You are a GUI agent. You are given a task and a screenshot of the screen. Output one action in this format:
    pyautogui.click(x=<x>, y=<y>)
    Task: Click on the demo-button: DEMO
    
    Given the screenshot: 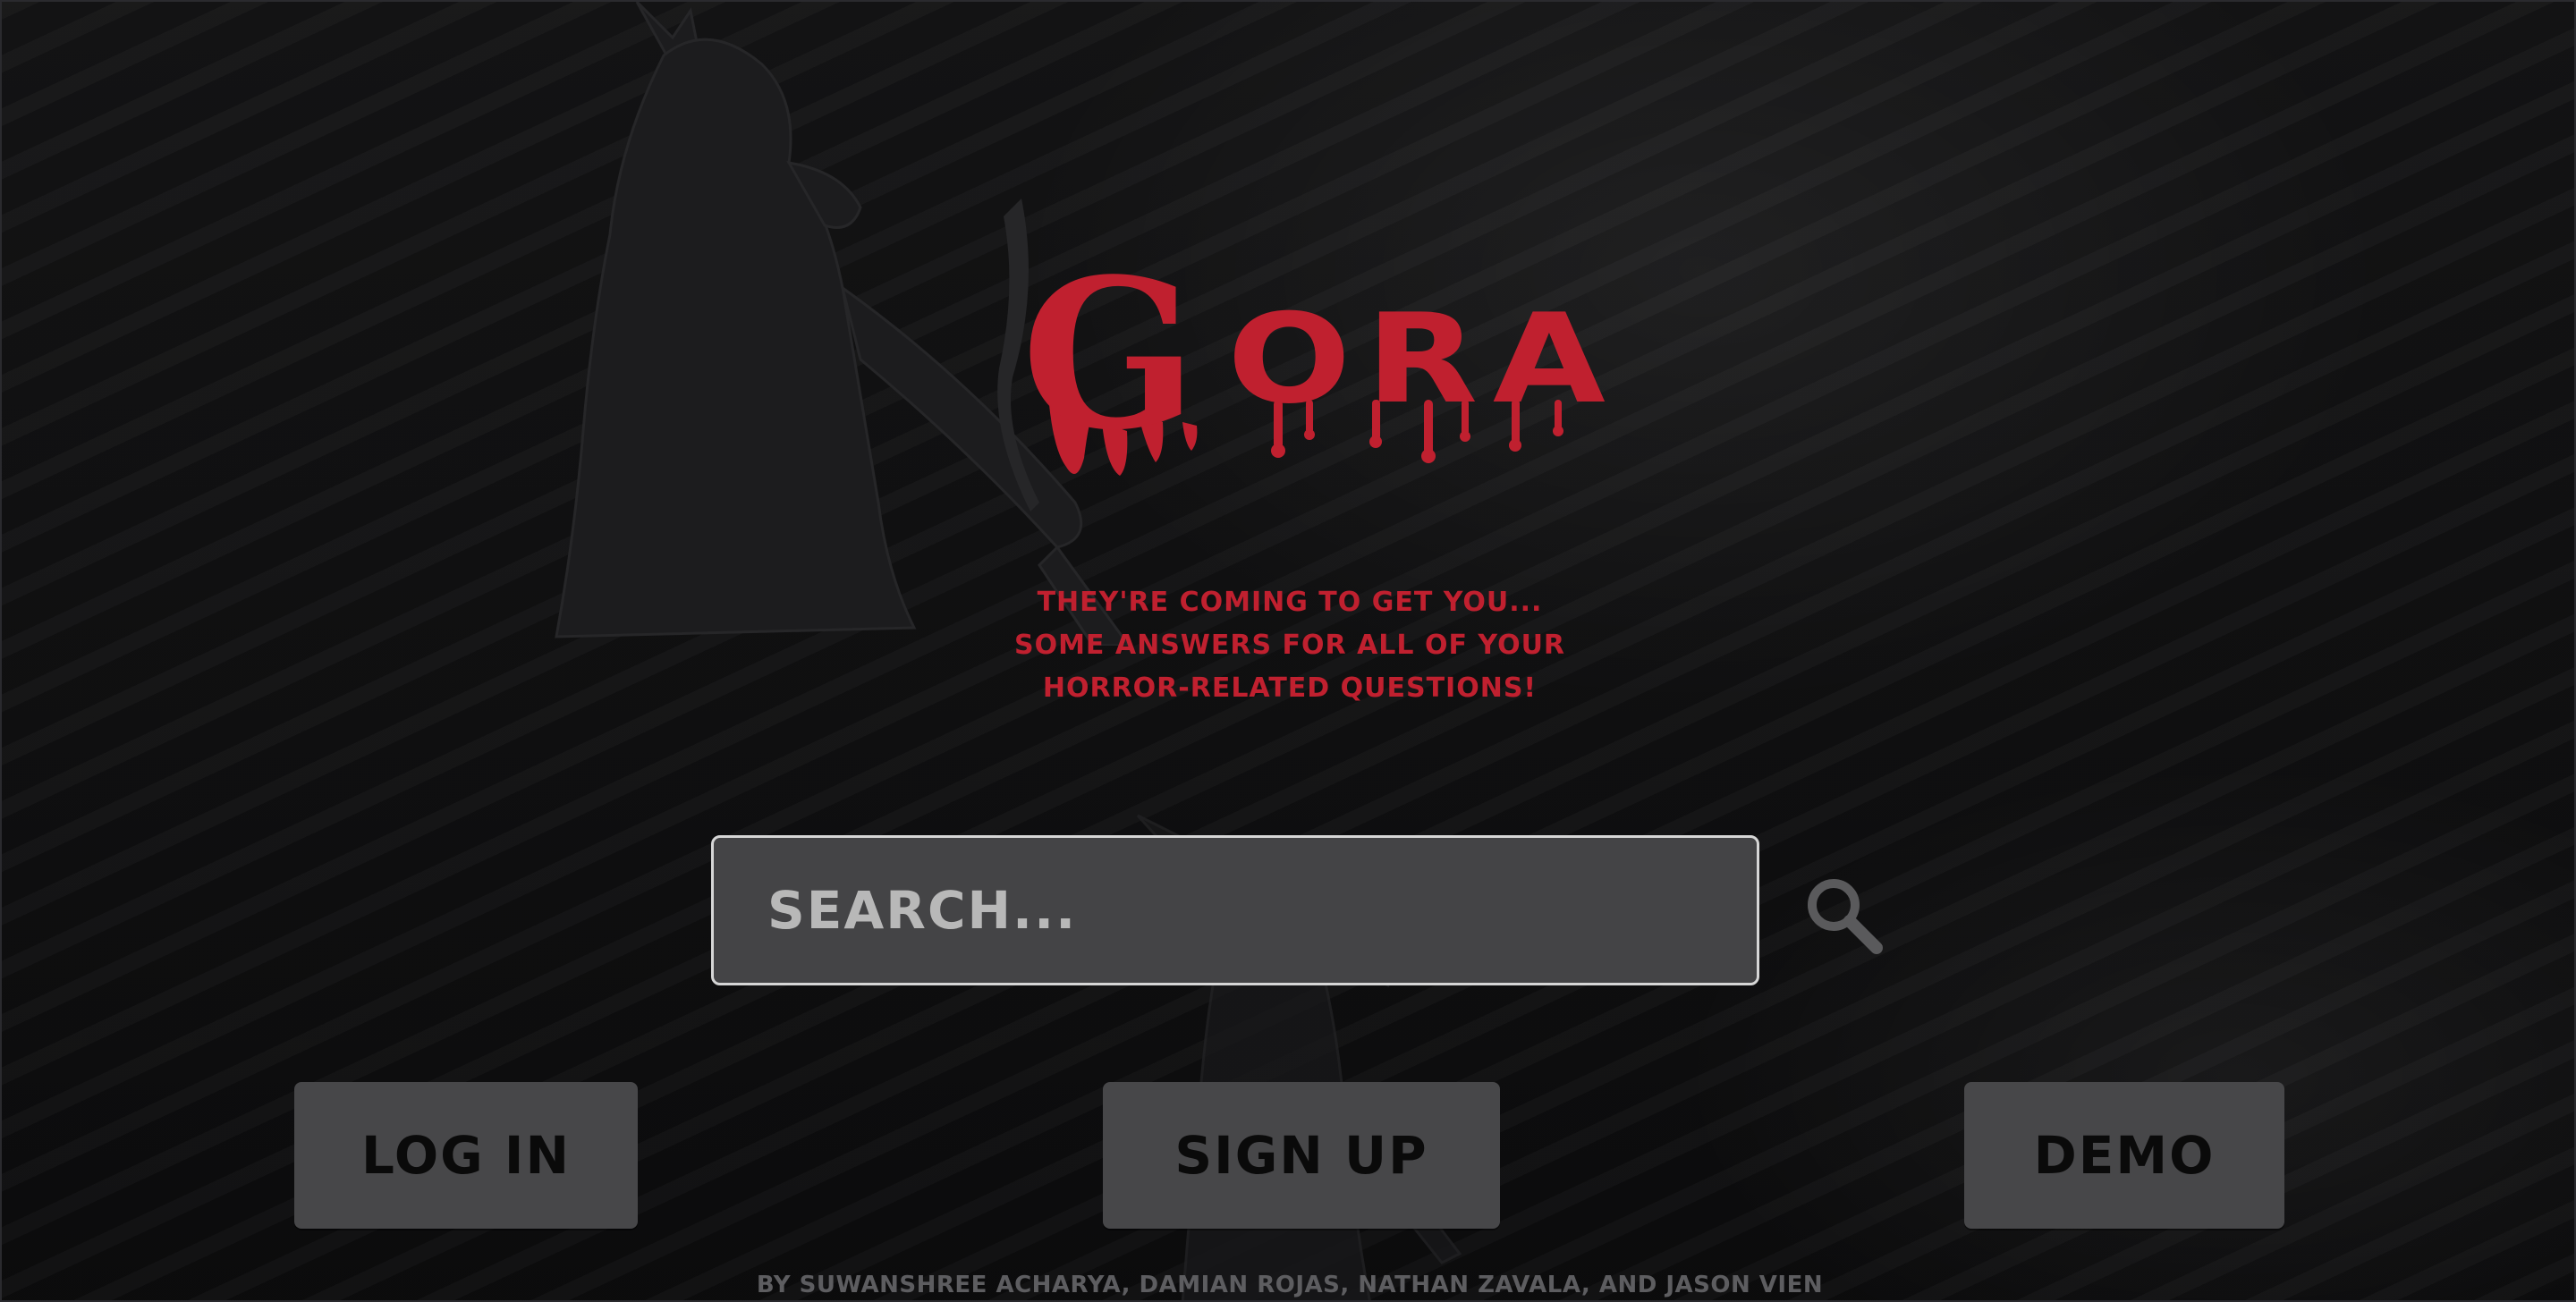 What is the action you would take?
    pyautogui.click(x=2124, y=1155)
    